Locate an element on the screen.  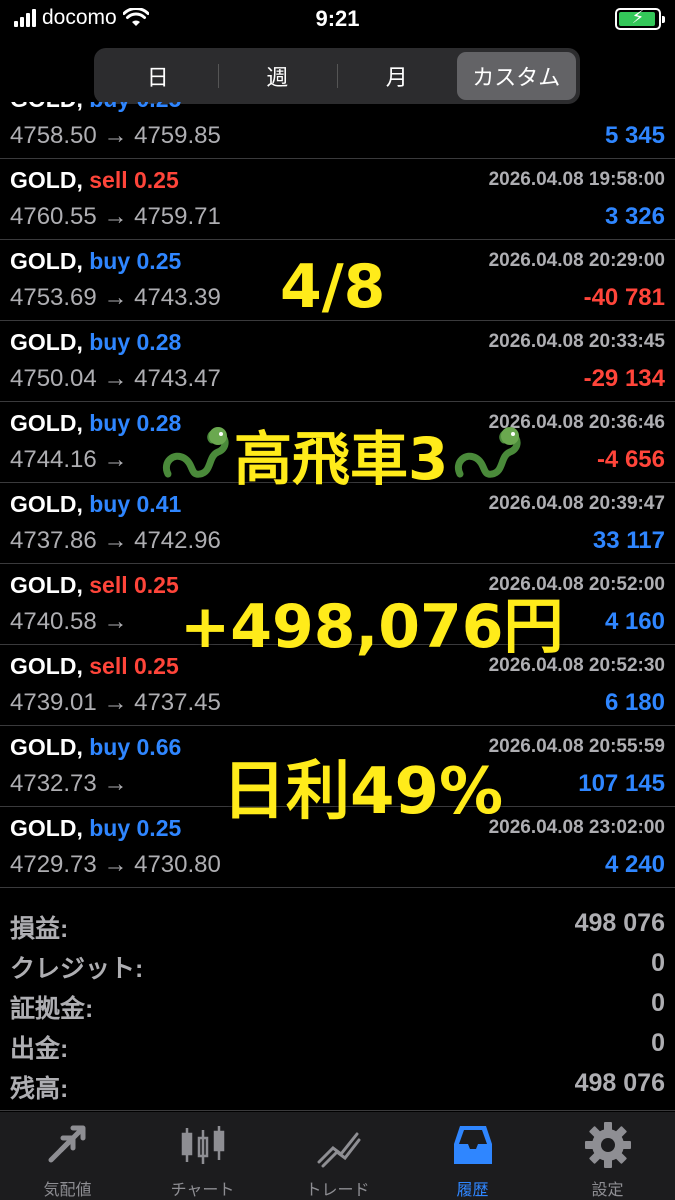
overlay-daily-rate: 日利49% is located at coordinates (363, 792).